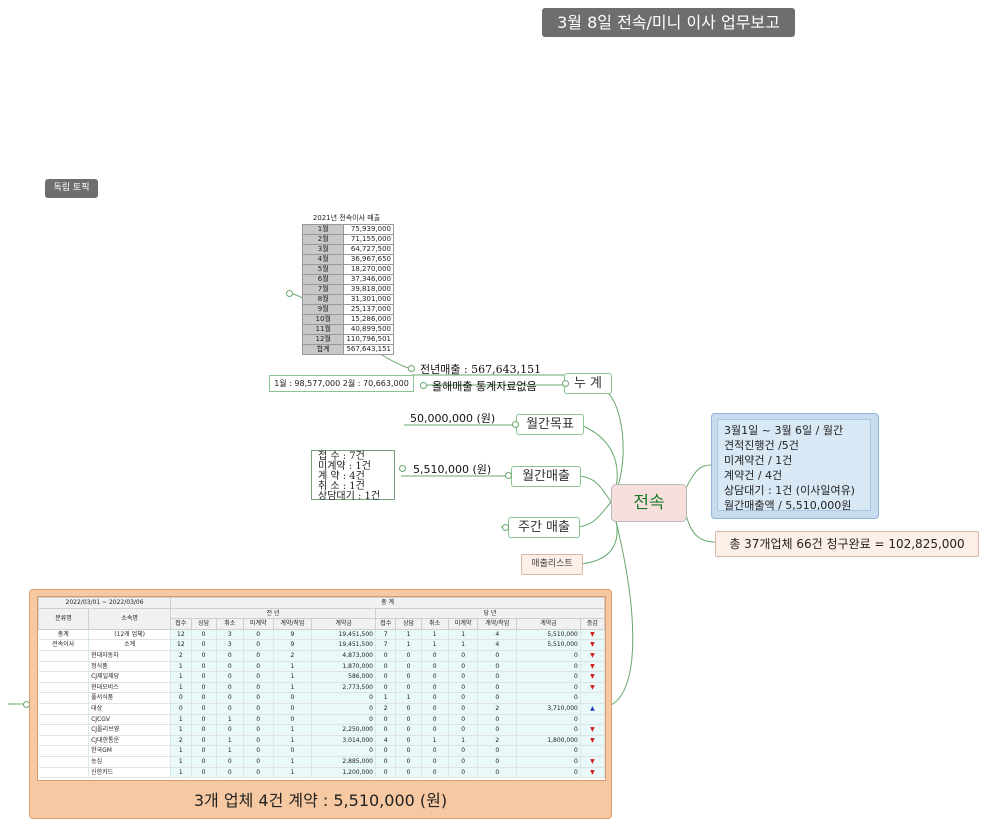 The height and width of the screenshot is (825, 985). I want to click on table-row: CJCGV 1 0 1 0 0 0 0 0 0 0 0 0, so click(321, 720).